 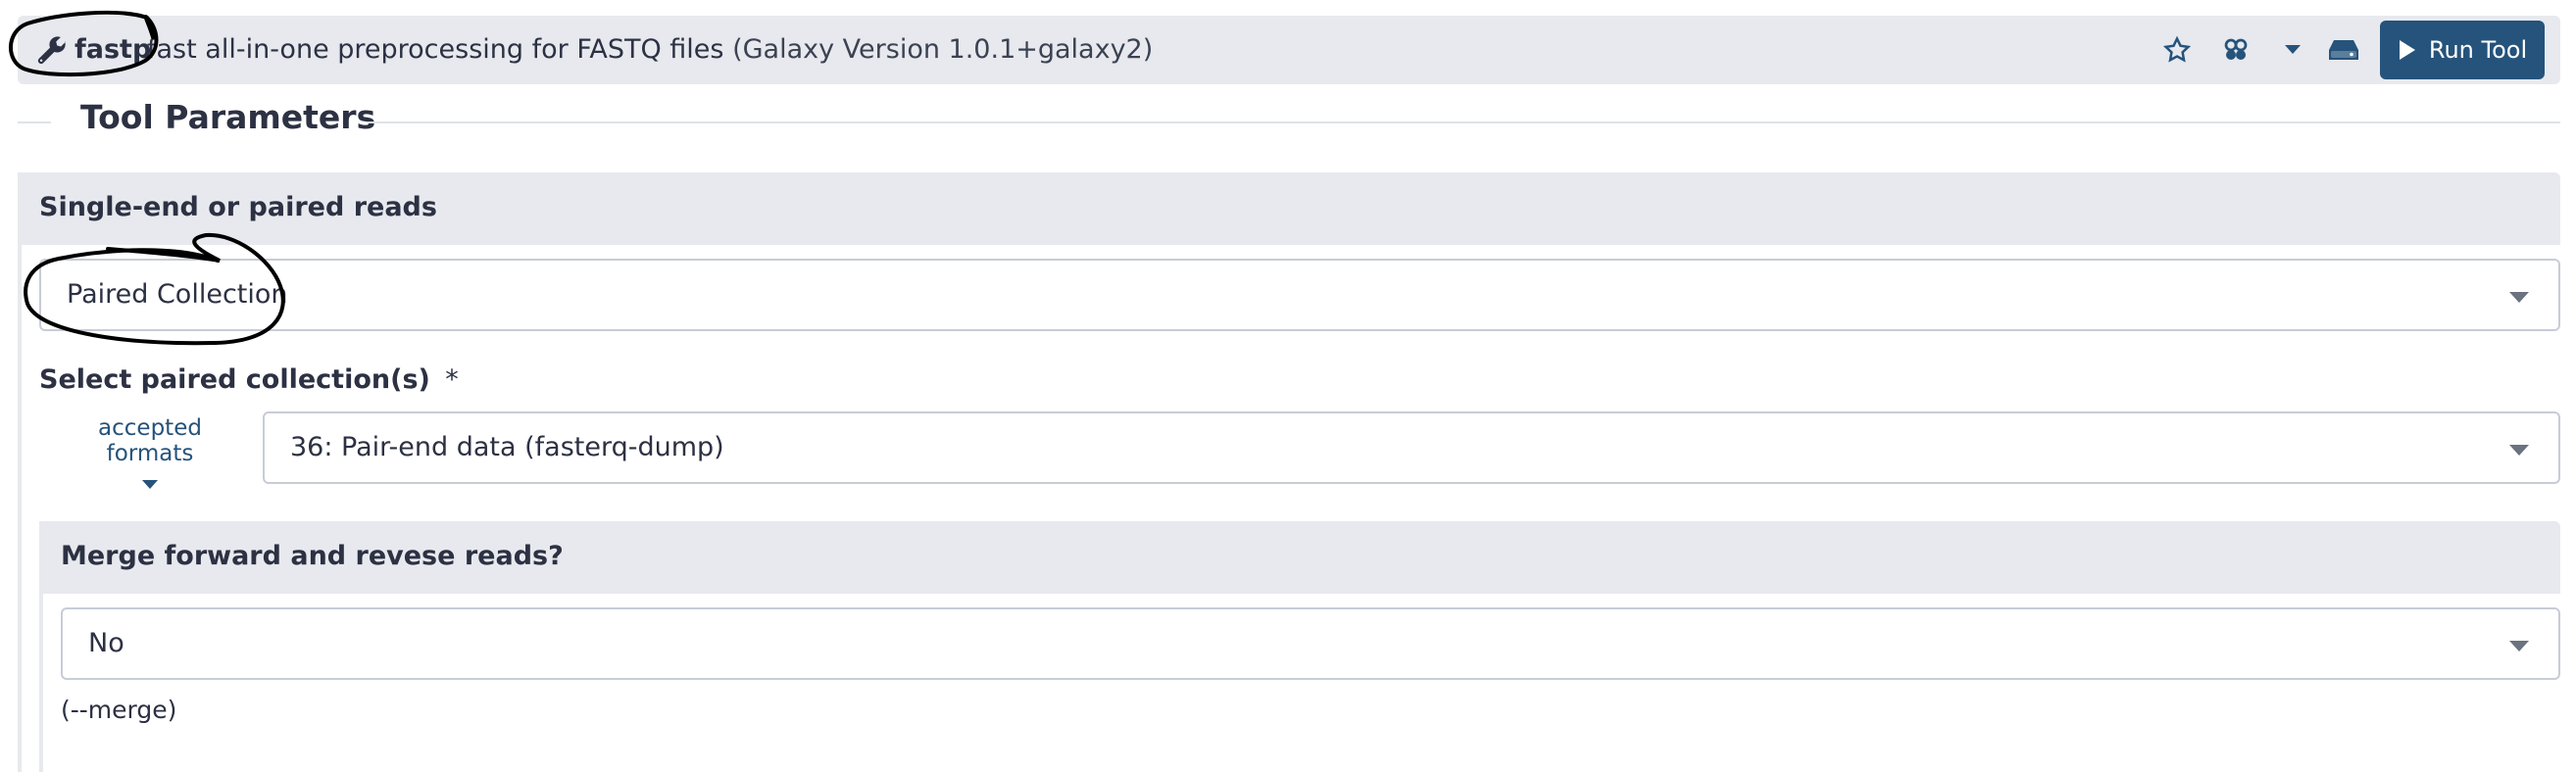 I want to click on accepted-formats-toggle: accepted formats, so click(x=150, y=452).